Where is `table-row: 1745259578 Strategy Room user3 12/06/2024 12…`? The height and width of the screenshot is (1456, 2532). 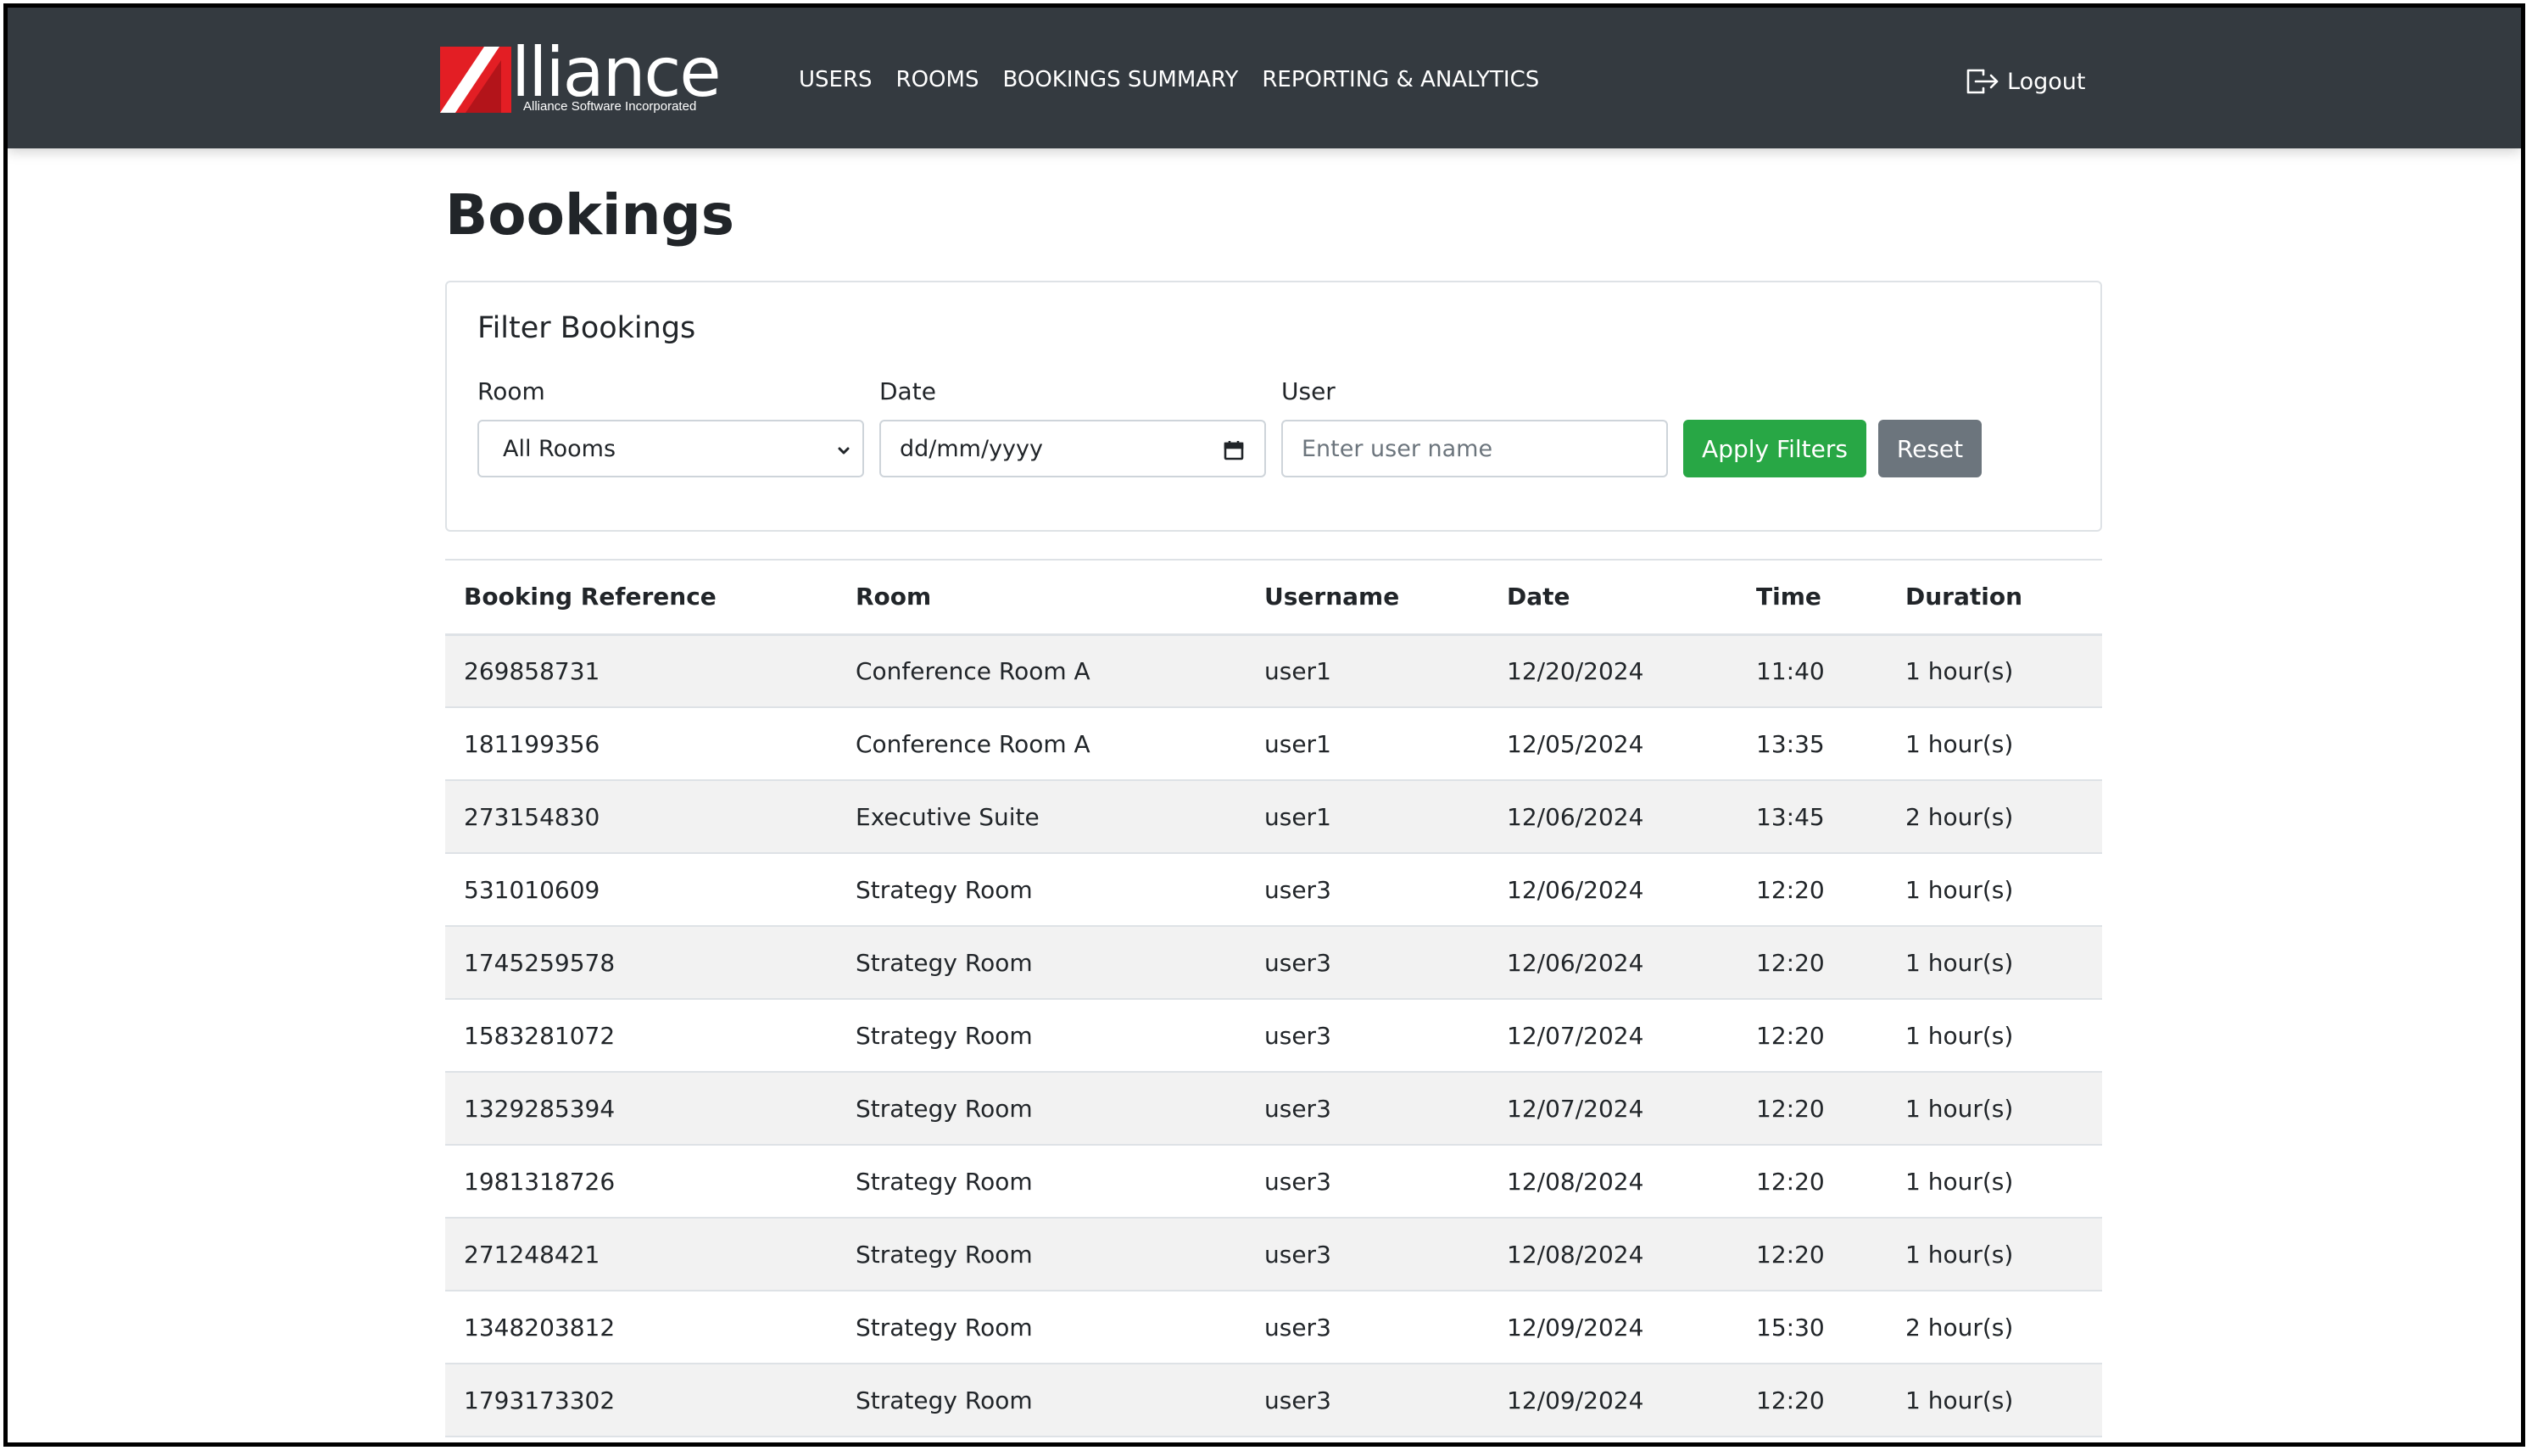
table-row: 1745259578 Strategy Room user3 12/06/2024 12… is located at coordinates (1273, 962).